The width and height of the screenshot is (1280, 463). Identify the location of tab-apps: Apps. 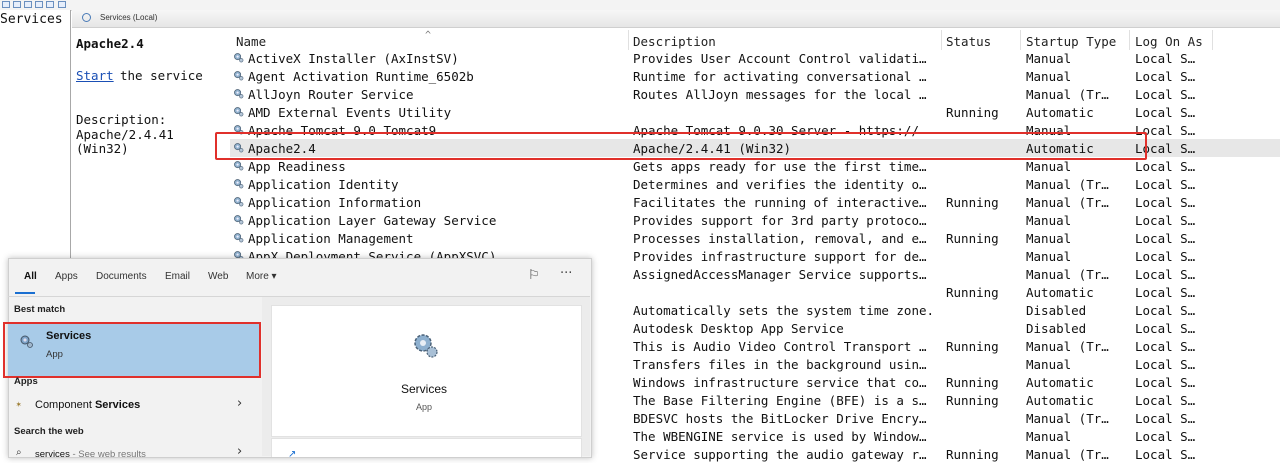
(66, 276).